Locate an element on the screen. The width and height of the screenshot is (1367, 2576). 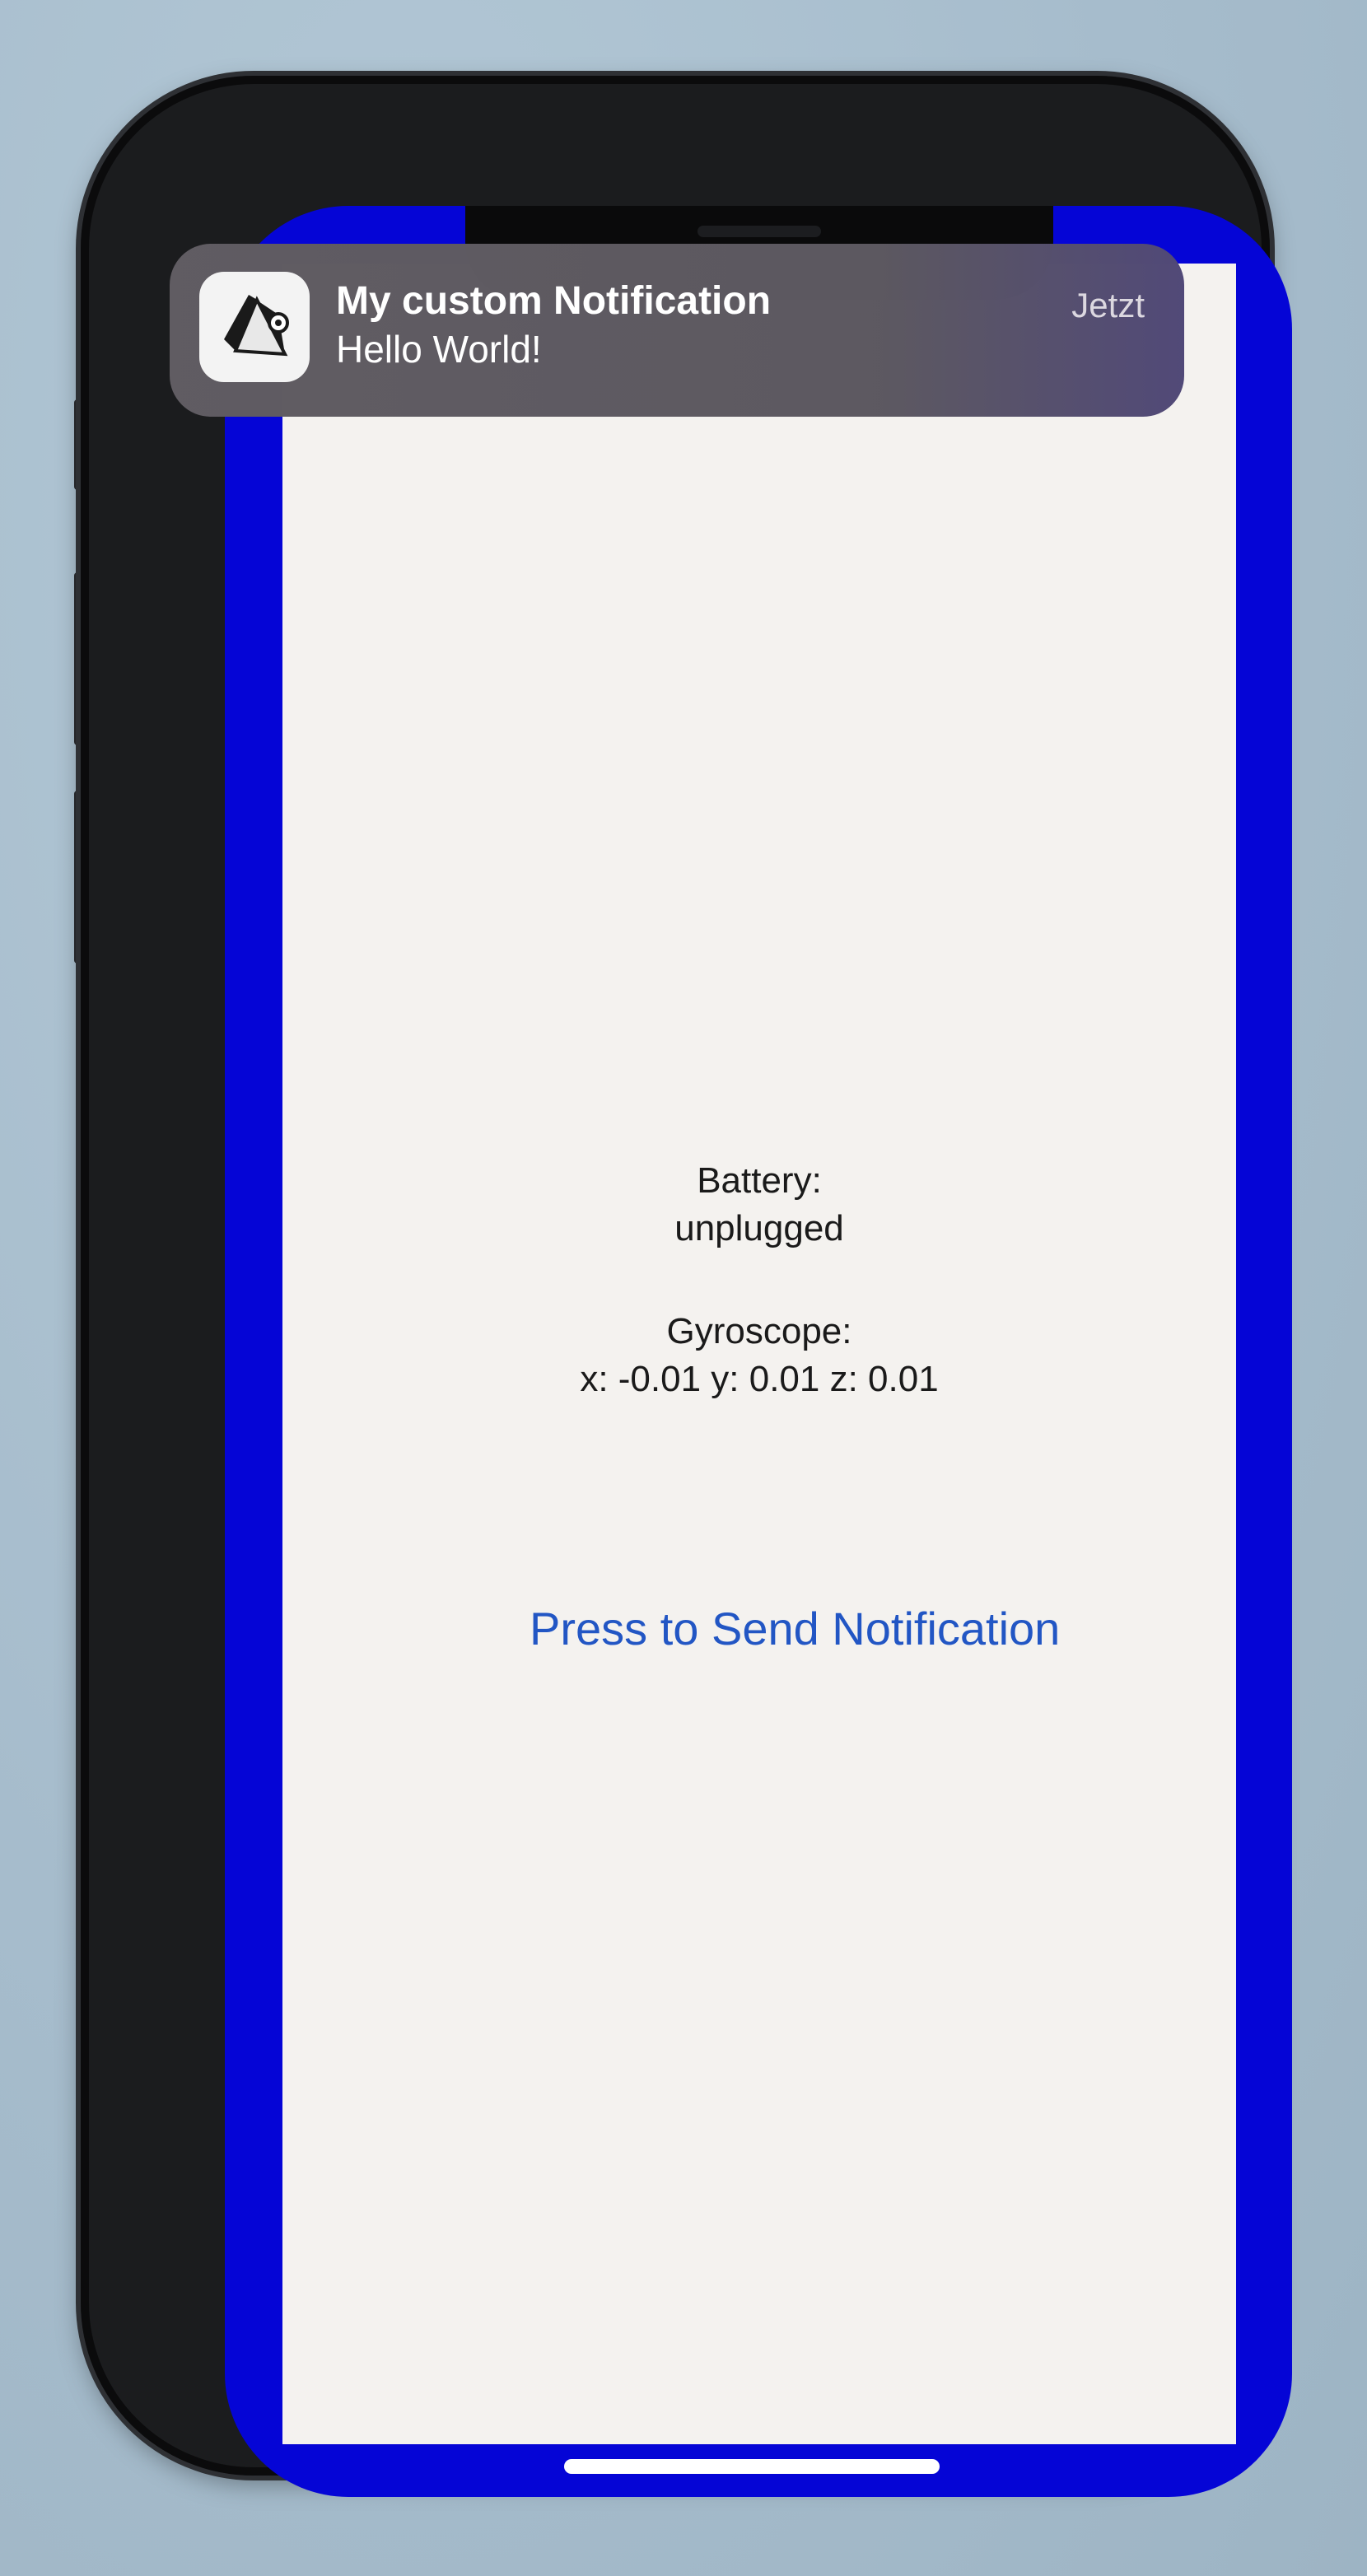
earpiece-speaker is located at coordinates (759, 231).